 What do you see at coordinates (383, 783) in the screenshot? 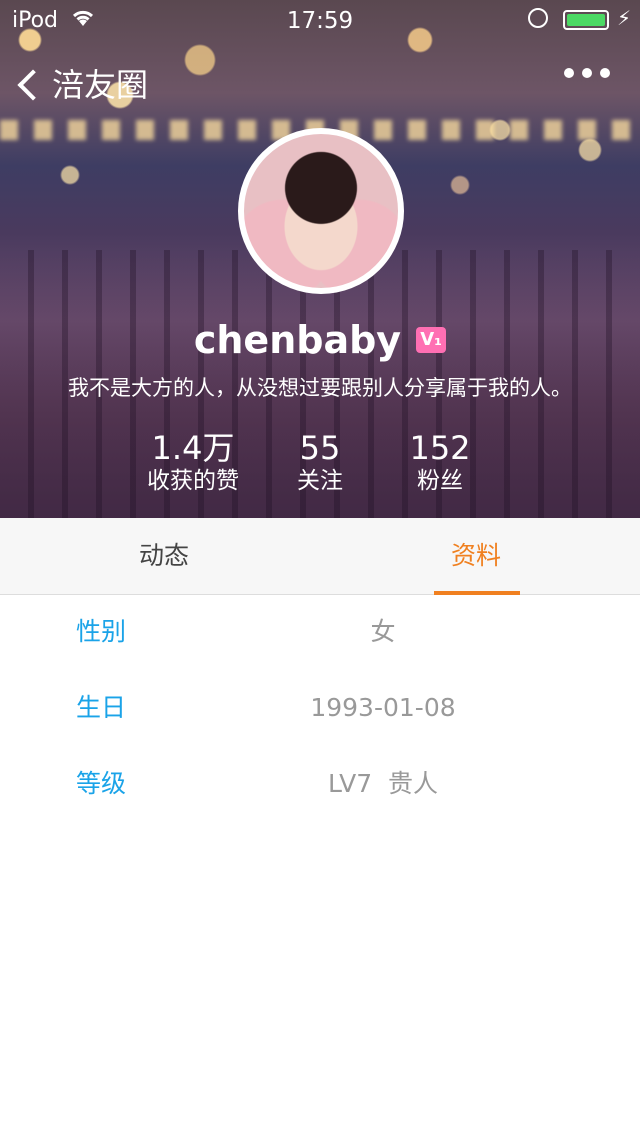
I see `info-value: LV7 贵人` at bounding box center [383, 783].